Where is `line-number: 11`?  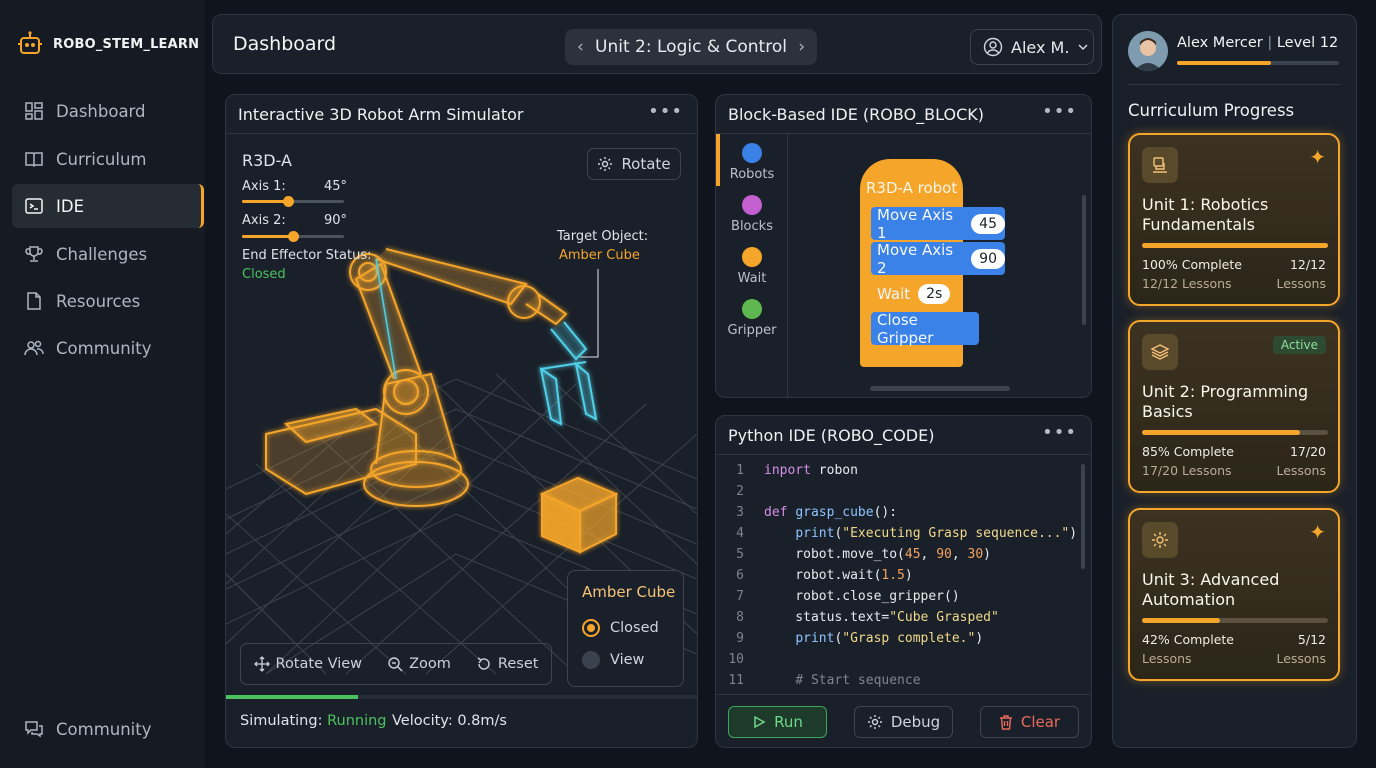 line-number: 11 is located at coordinates (736, 680).